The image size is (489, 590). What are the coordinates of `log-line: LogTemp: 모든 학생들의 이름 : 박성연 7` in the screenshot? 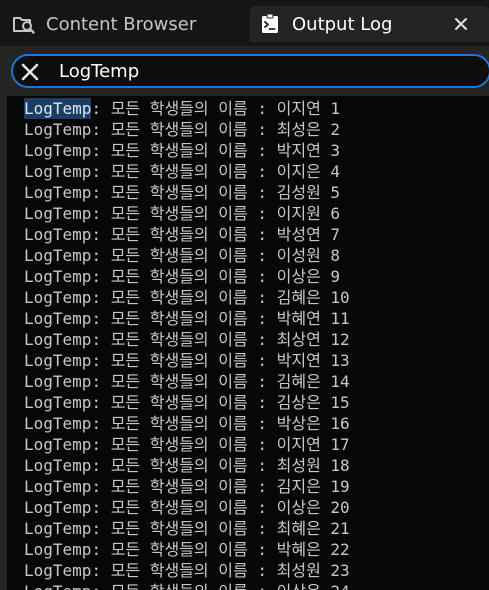 It's located at (187, 234).